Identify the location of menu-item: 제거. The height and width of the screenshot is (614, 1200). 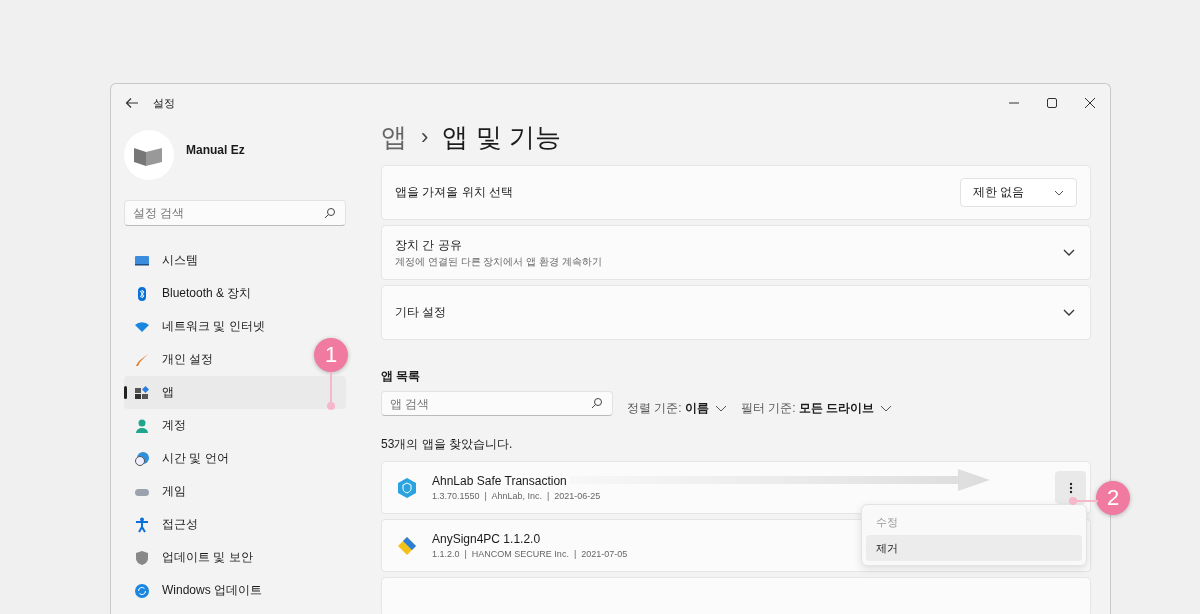
(974, 548).